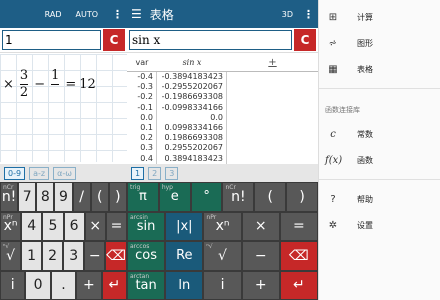  What do you see at coordinates (39, 173) in the screenshot?
I see `tab-latin: a-z` at bounding box center [39, 173].